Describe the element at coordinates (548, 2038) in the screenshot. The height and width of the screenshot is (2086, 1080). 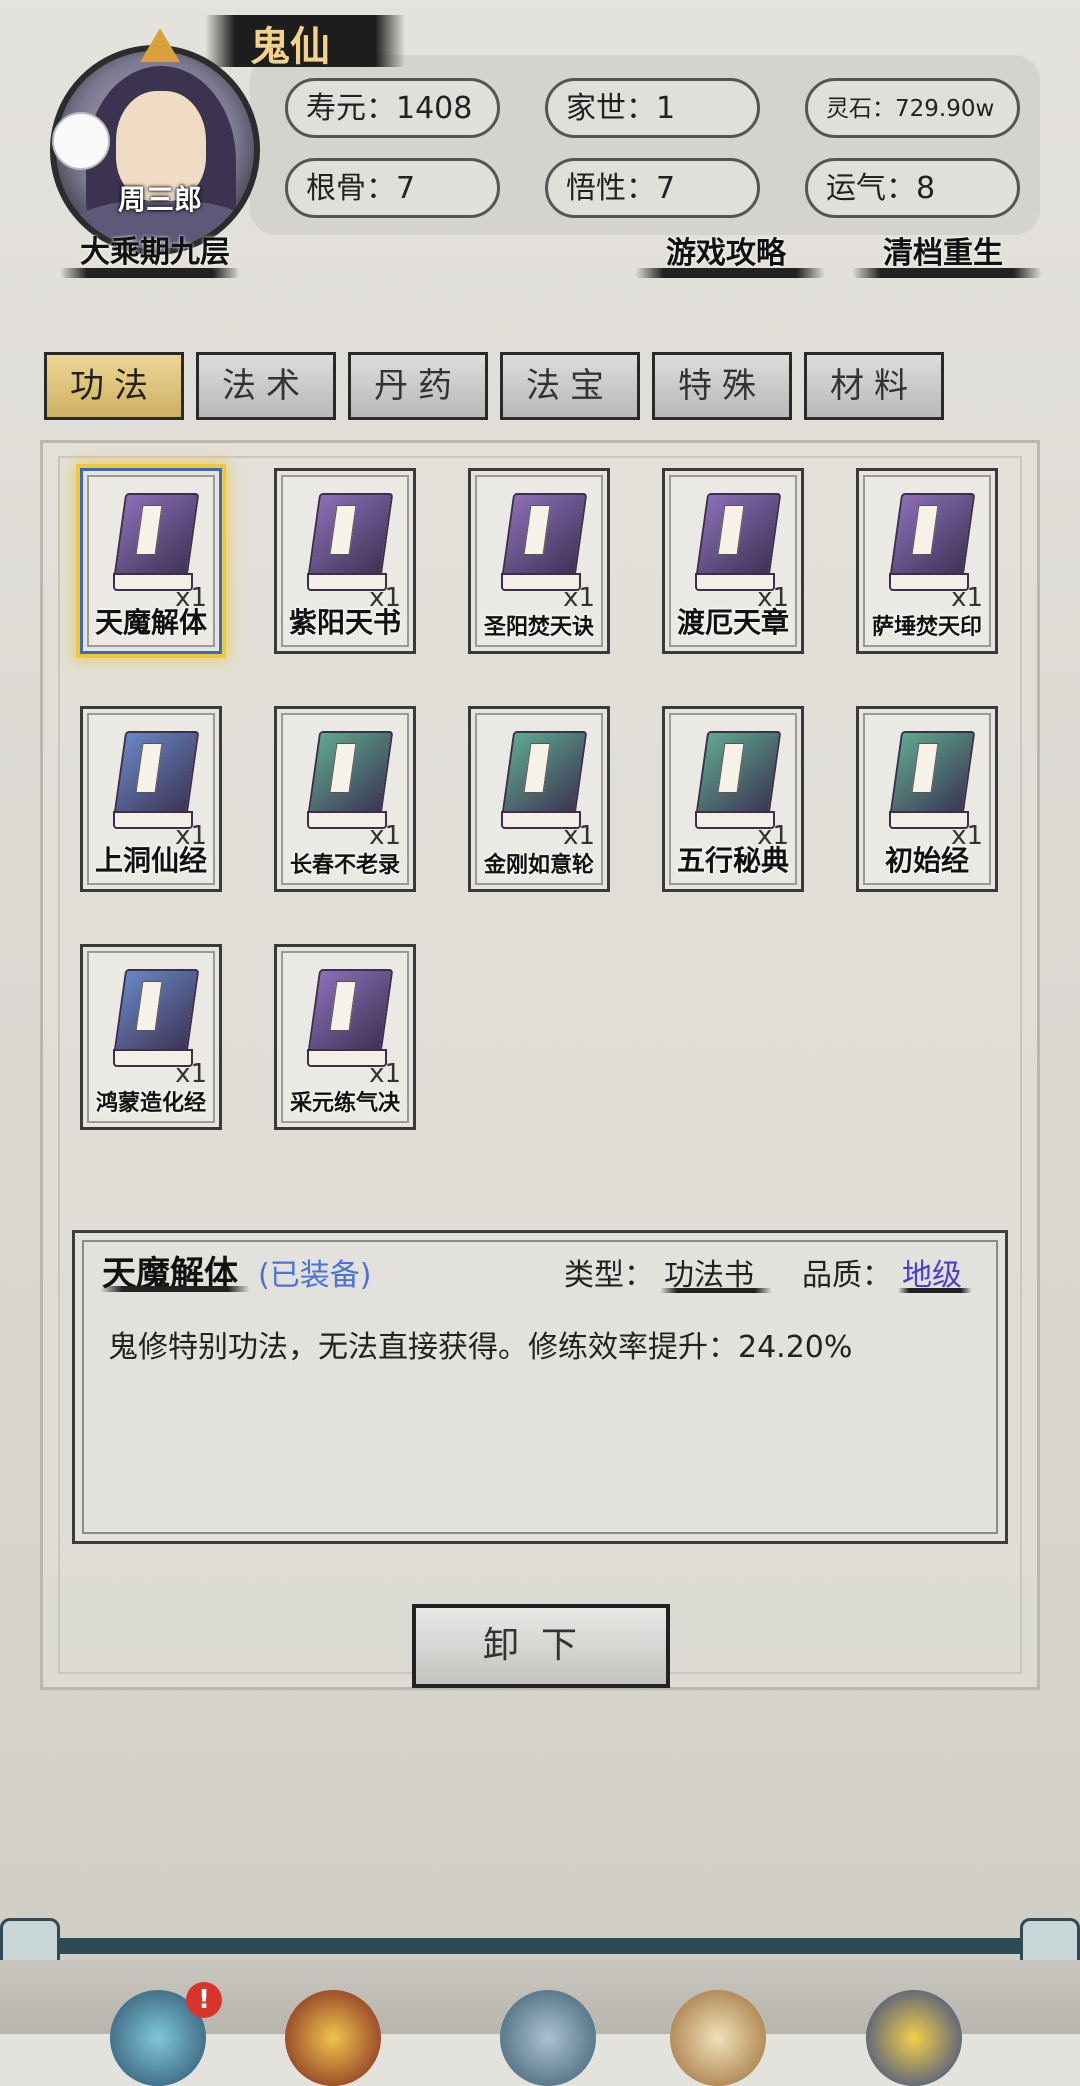
I see `nav-mountain-icon` at that location.